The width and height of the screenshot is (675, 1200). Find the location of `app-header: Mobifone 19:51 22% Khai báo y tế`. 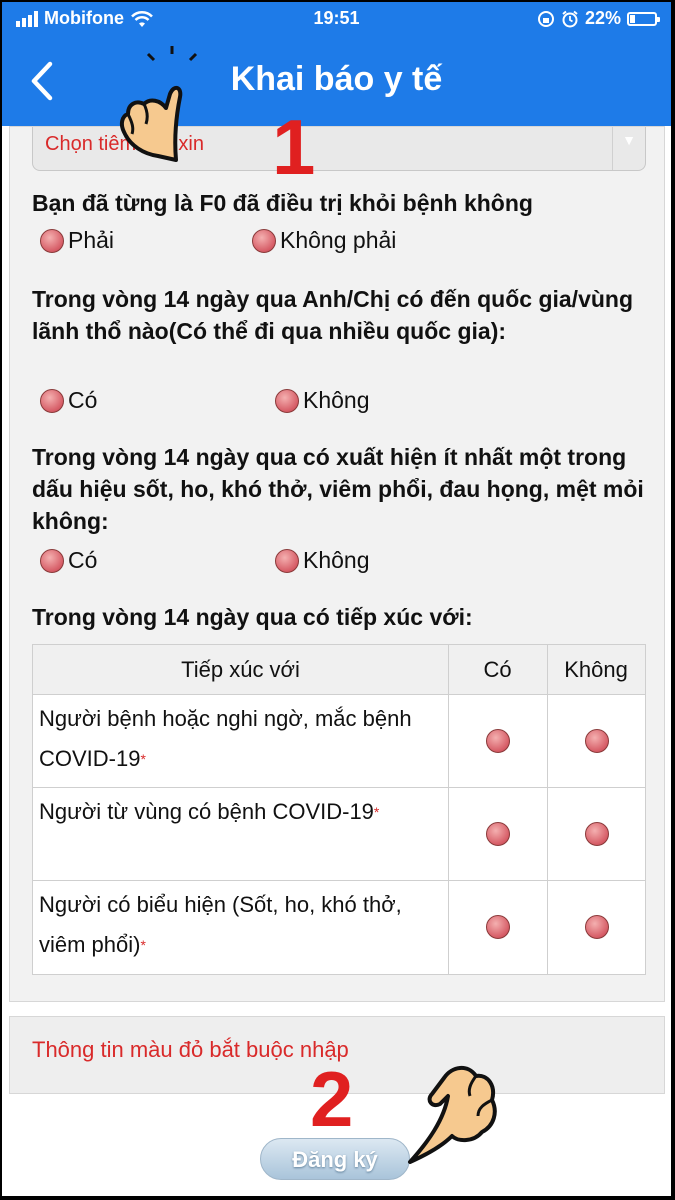

app-header: Mobifone 19:51 22% Khai báo y tế is located at coordinates (336, 64).